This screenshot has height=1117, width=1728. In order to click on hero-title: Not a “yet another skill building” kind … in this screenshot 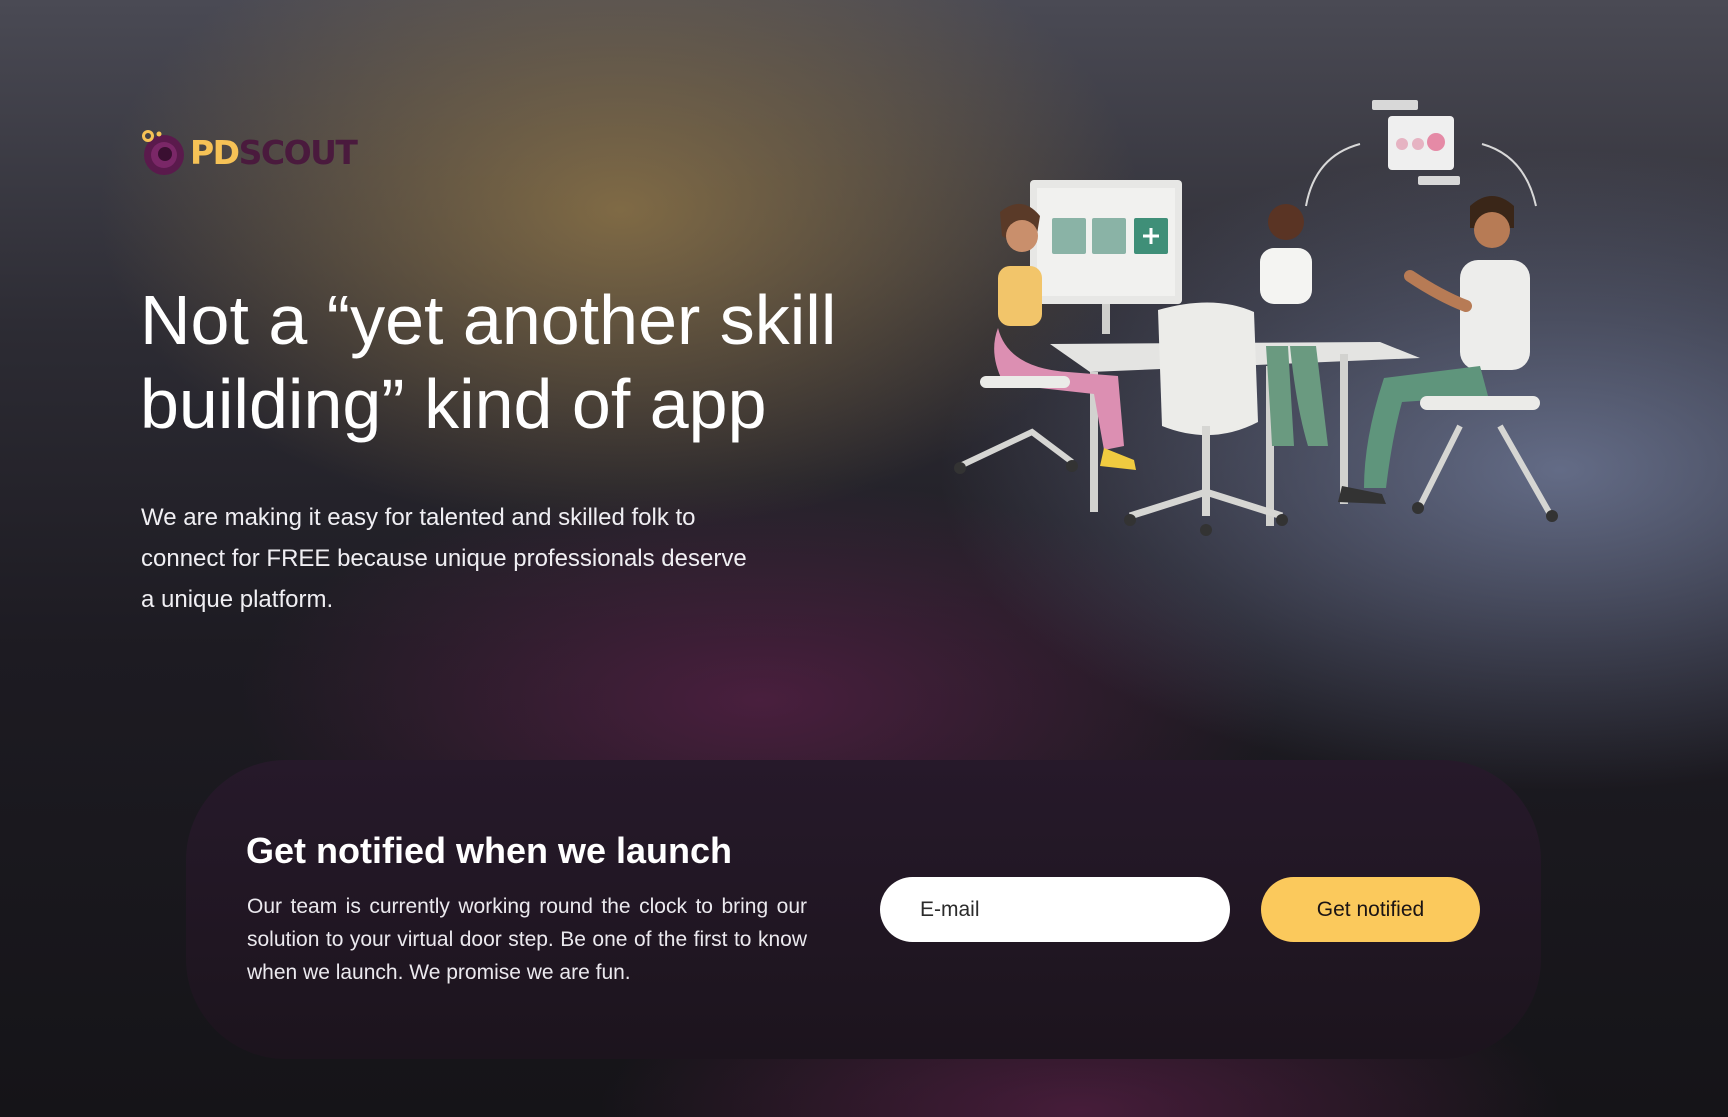, I will do `click(488, 362)`.